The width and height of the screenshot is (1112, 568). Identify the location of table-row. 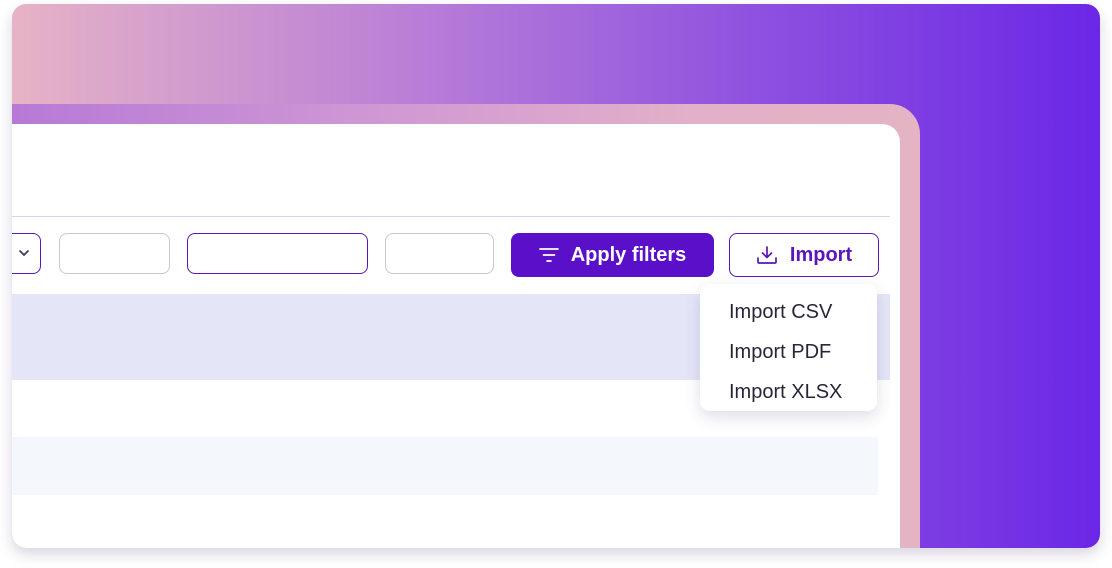
(445, 466).